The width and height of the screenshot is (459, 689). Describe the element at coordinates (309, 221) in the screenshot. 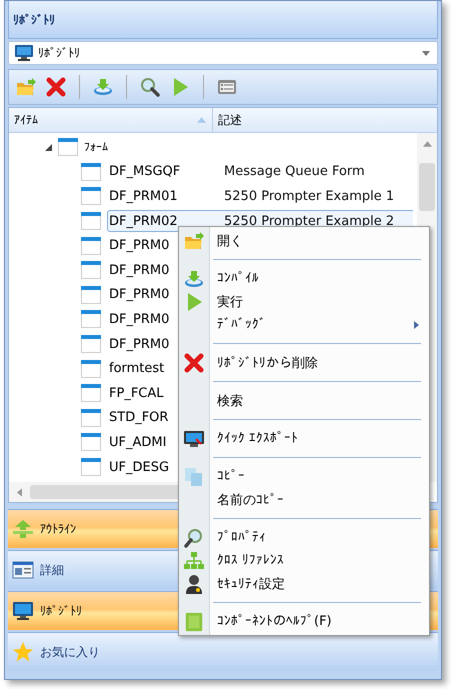

I see `item-description: 5250 Prompter Example 2` at that location.